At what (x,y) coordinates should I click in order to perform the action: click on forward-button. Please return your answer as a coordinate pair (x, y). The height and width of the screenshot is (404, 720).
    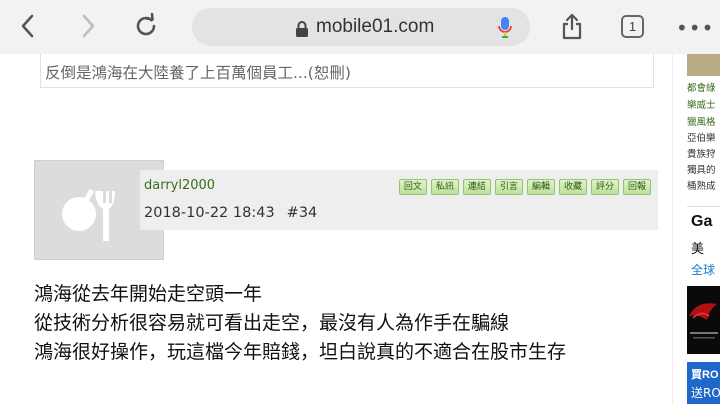
    Looking at the image, I should click on (88, 26).